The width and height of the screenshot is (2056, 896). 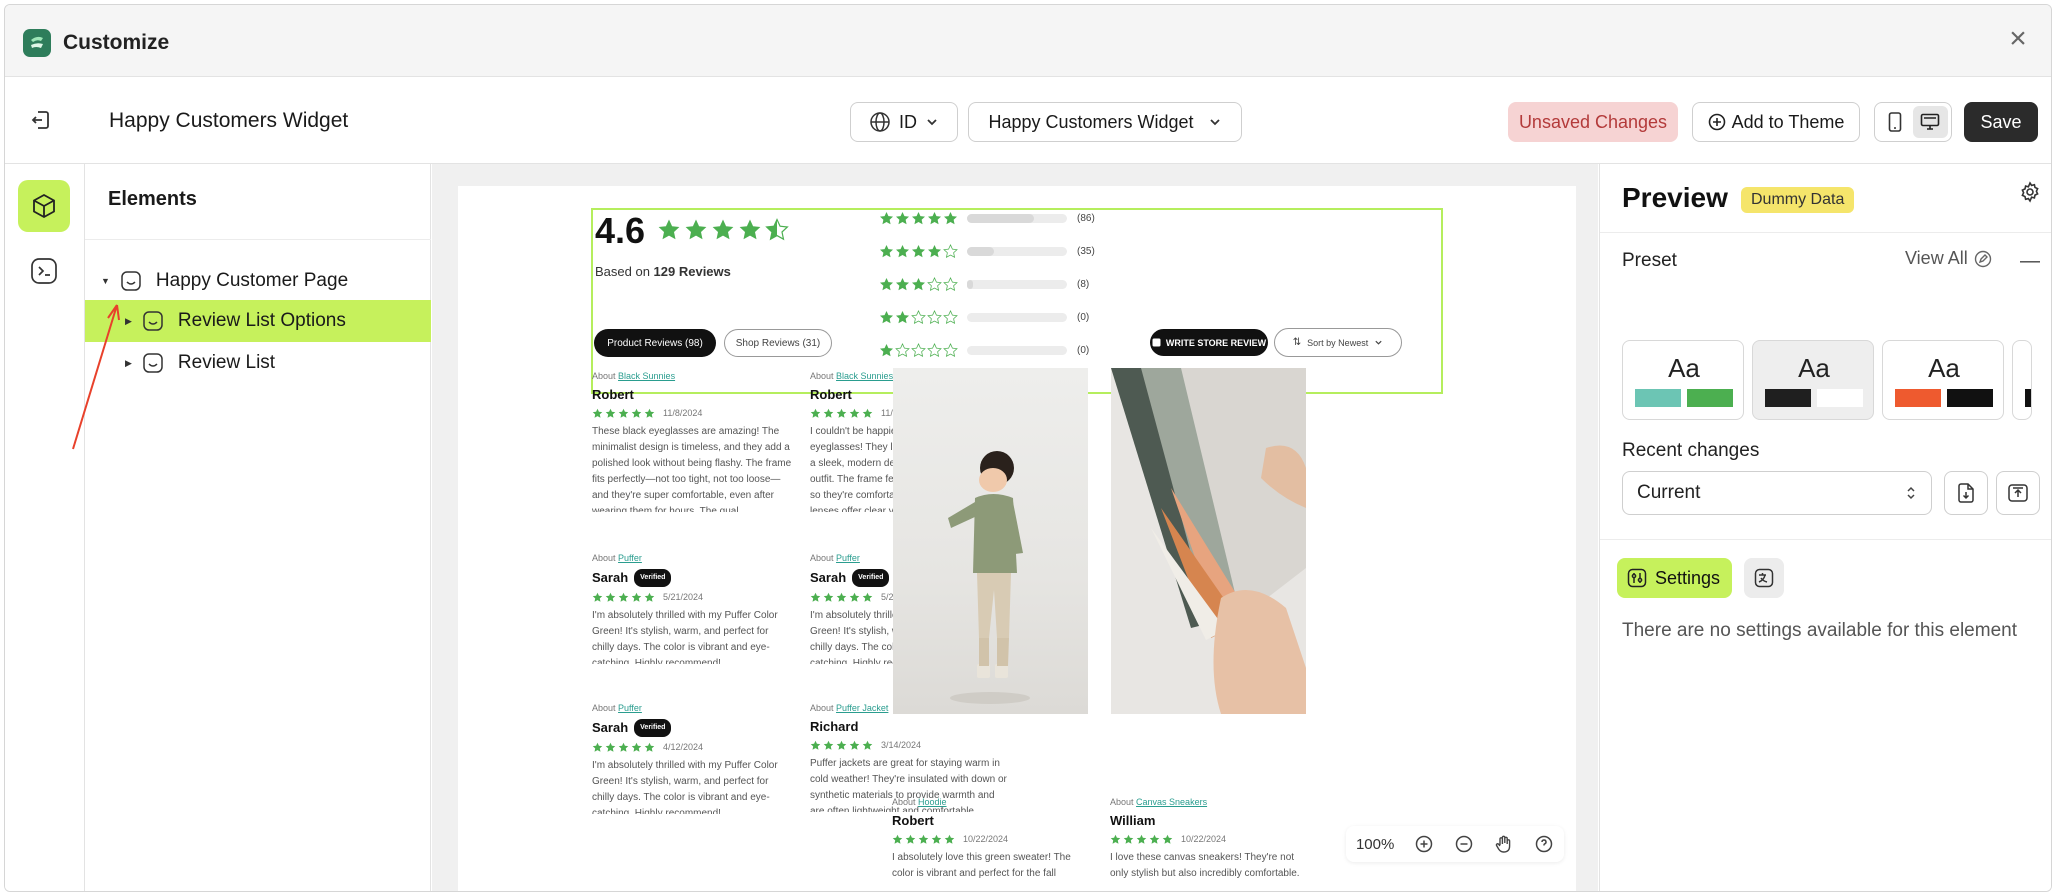 What do you see at coordinates (1204, 839) in the screenshot?
I see `review-date: 10/22/2024` at bounding box center [1204, 839].